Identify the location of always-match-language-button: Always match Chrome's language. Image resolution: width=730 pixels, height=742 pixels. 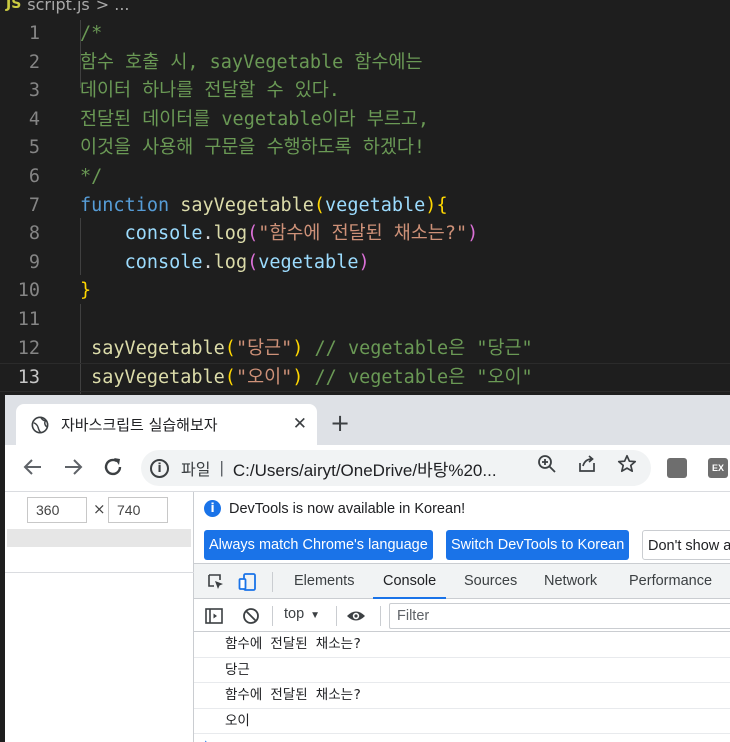
(318, 545).